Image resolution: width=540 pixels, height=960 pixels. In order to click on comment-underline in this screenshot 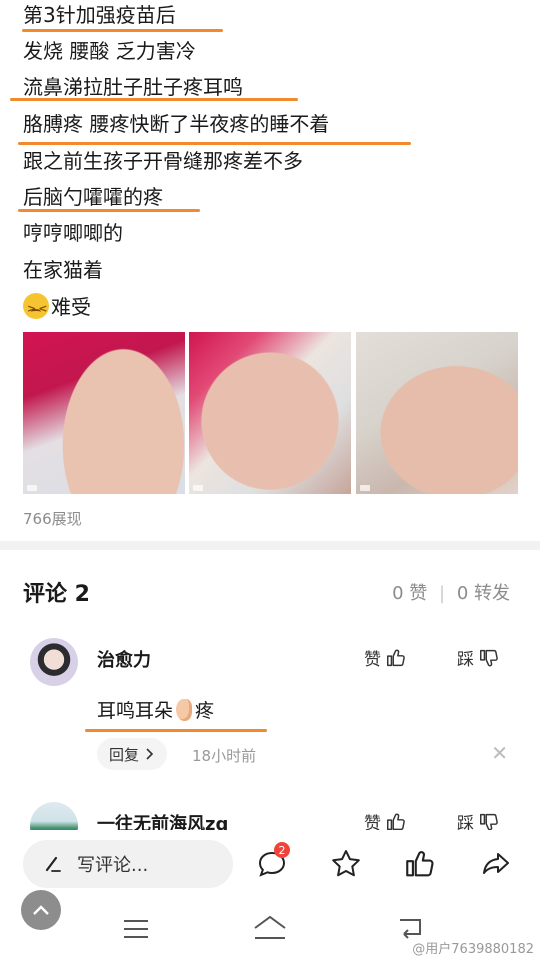, I will do `click(176, 730)`.